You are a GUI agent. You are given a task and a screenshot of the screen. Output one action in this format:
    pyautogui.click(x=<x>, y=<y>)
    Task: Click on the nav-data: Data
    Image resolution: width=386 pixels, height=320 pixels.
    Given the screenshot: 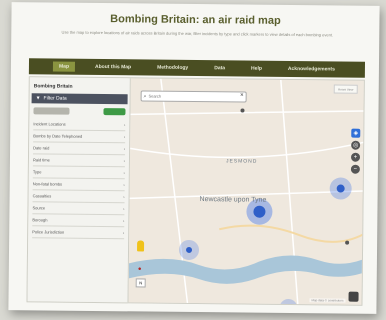 What is the action you would take?
    pyautogui.click(x=219, y=68)
    